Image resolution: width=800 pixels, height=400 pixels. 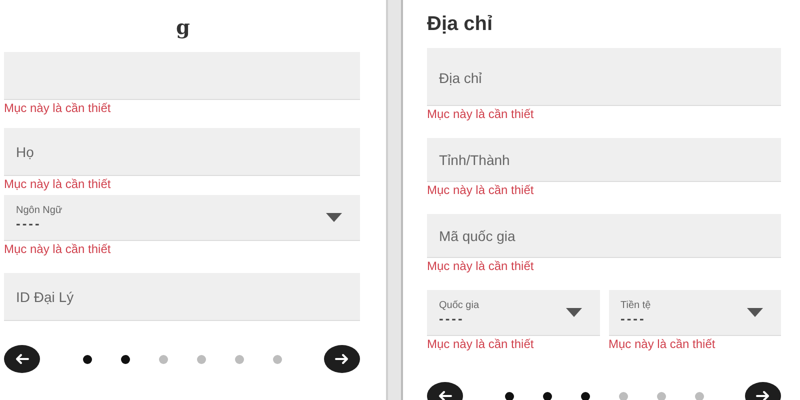 I want to click on input-field: Họ, so click(x=182, y=152).